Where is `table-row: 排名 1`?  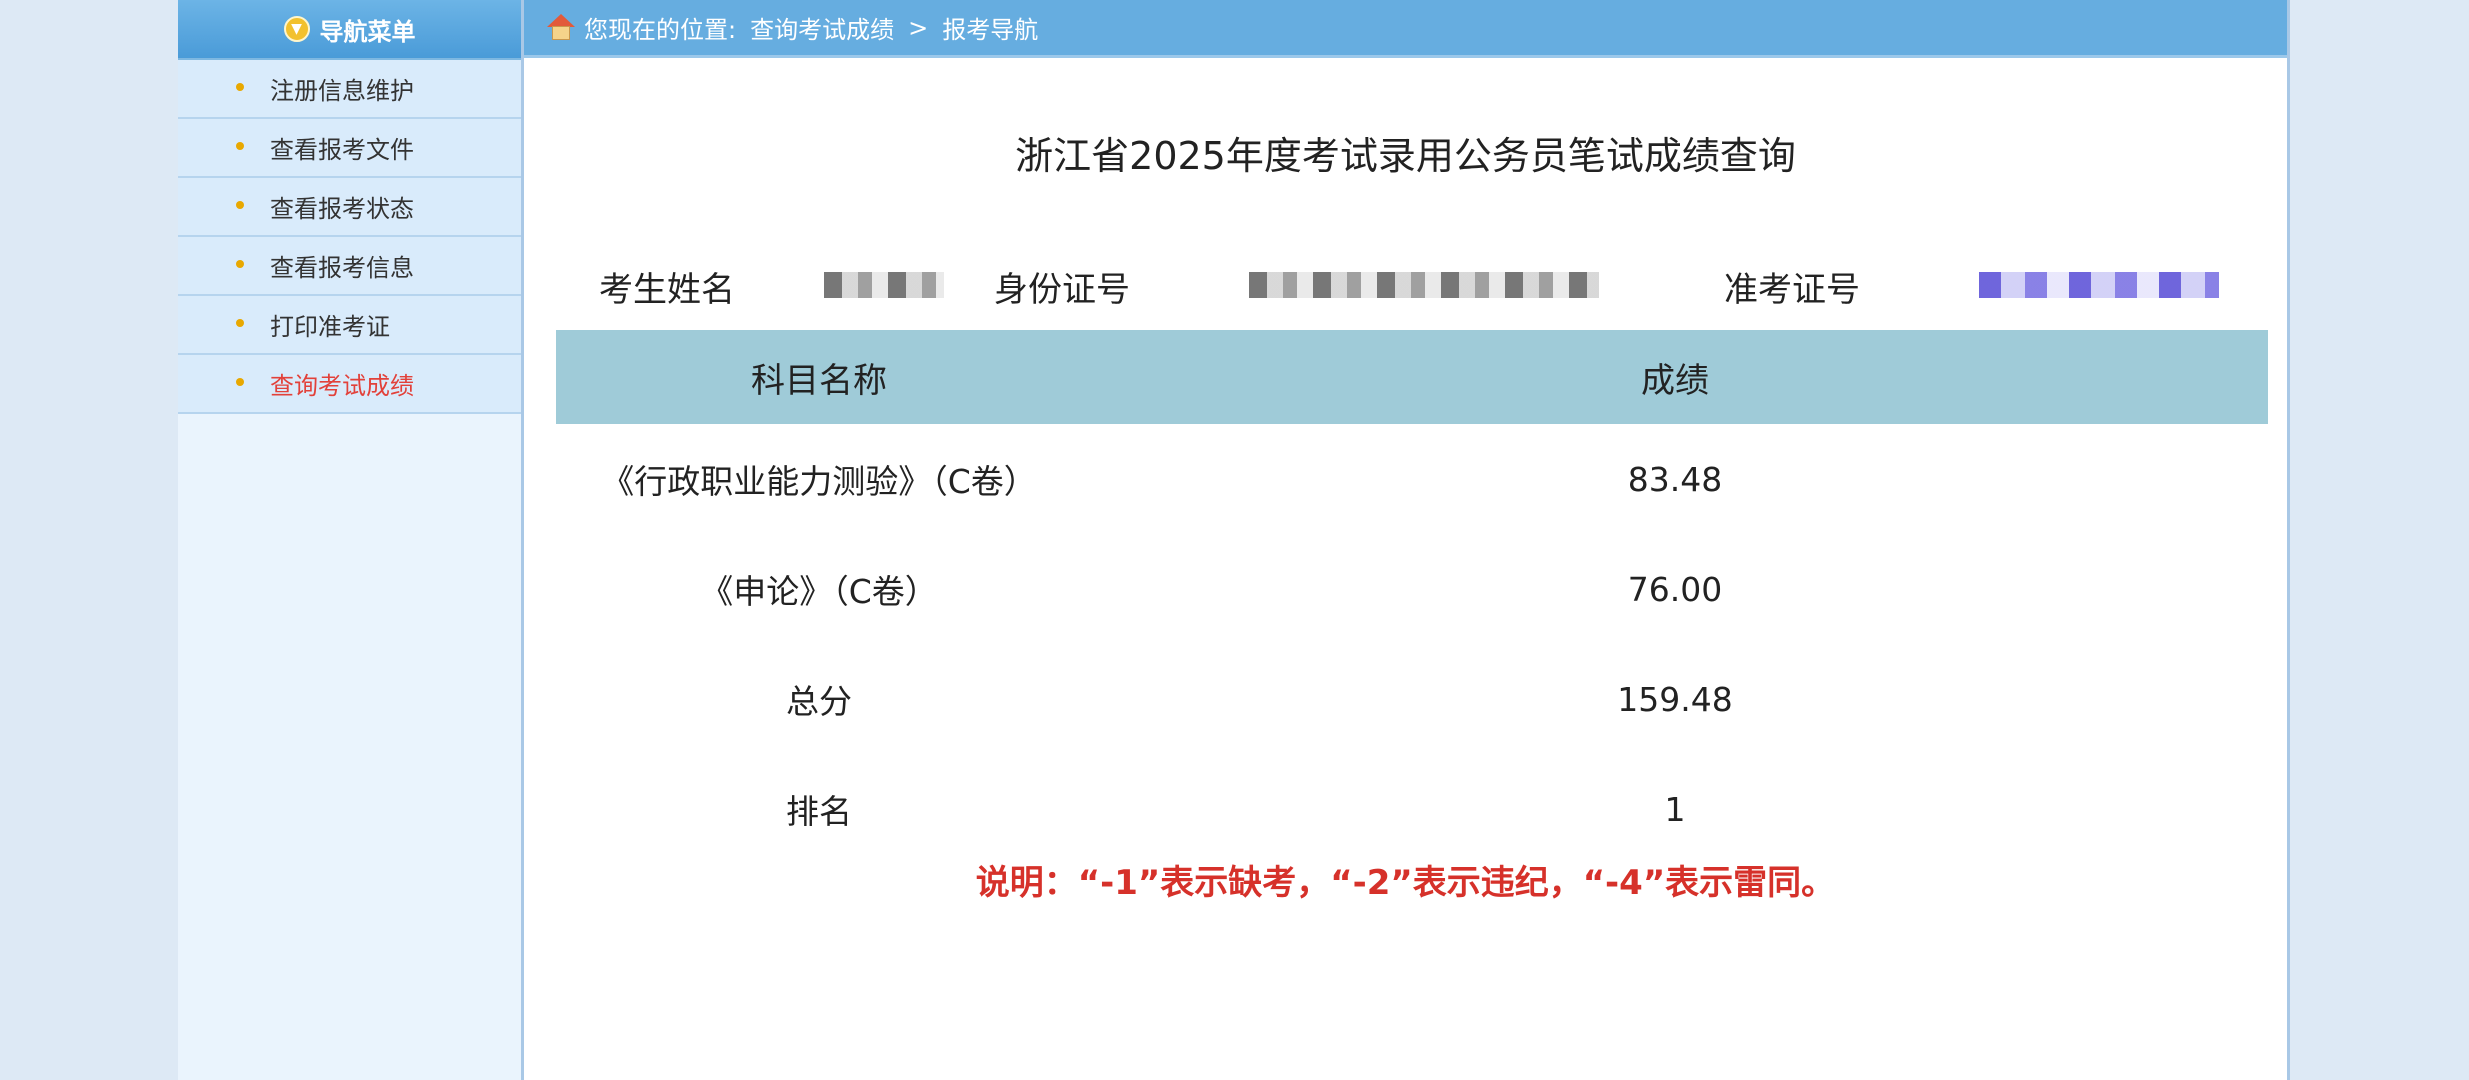 table-row: 排名 1 is located at coordinates (1412, 809).